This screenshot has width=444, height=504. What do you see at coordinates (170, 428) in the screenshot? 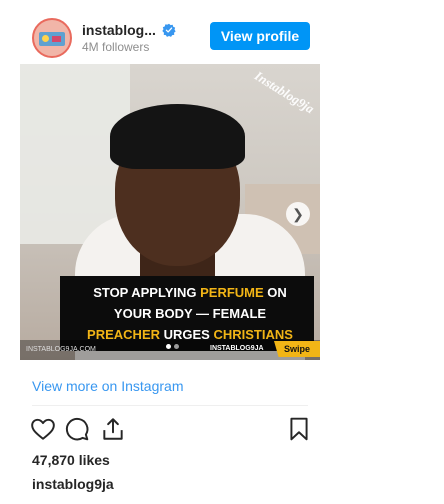
I see `action-bar` at bounding box center [170, 428].